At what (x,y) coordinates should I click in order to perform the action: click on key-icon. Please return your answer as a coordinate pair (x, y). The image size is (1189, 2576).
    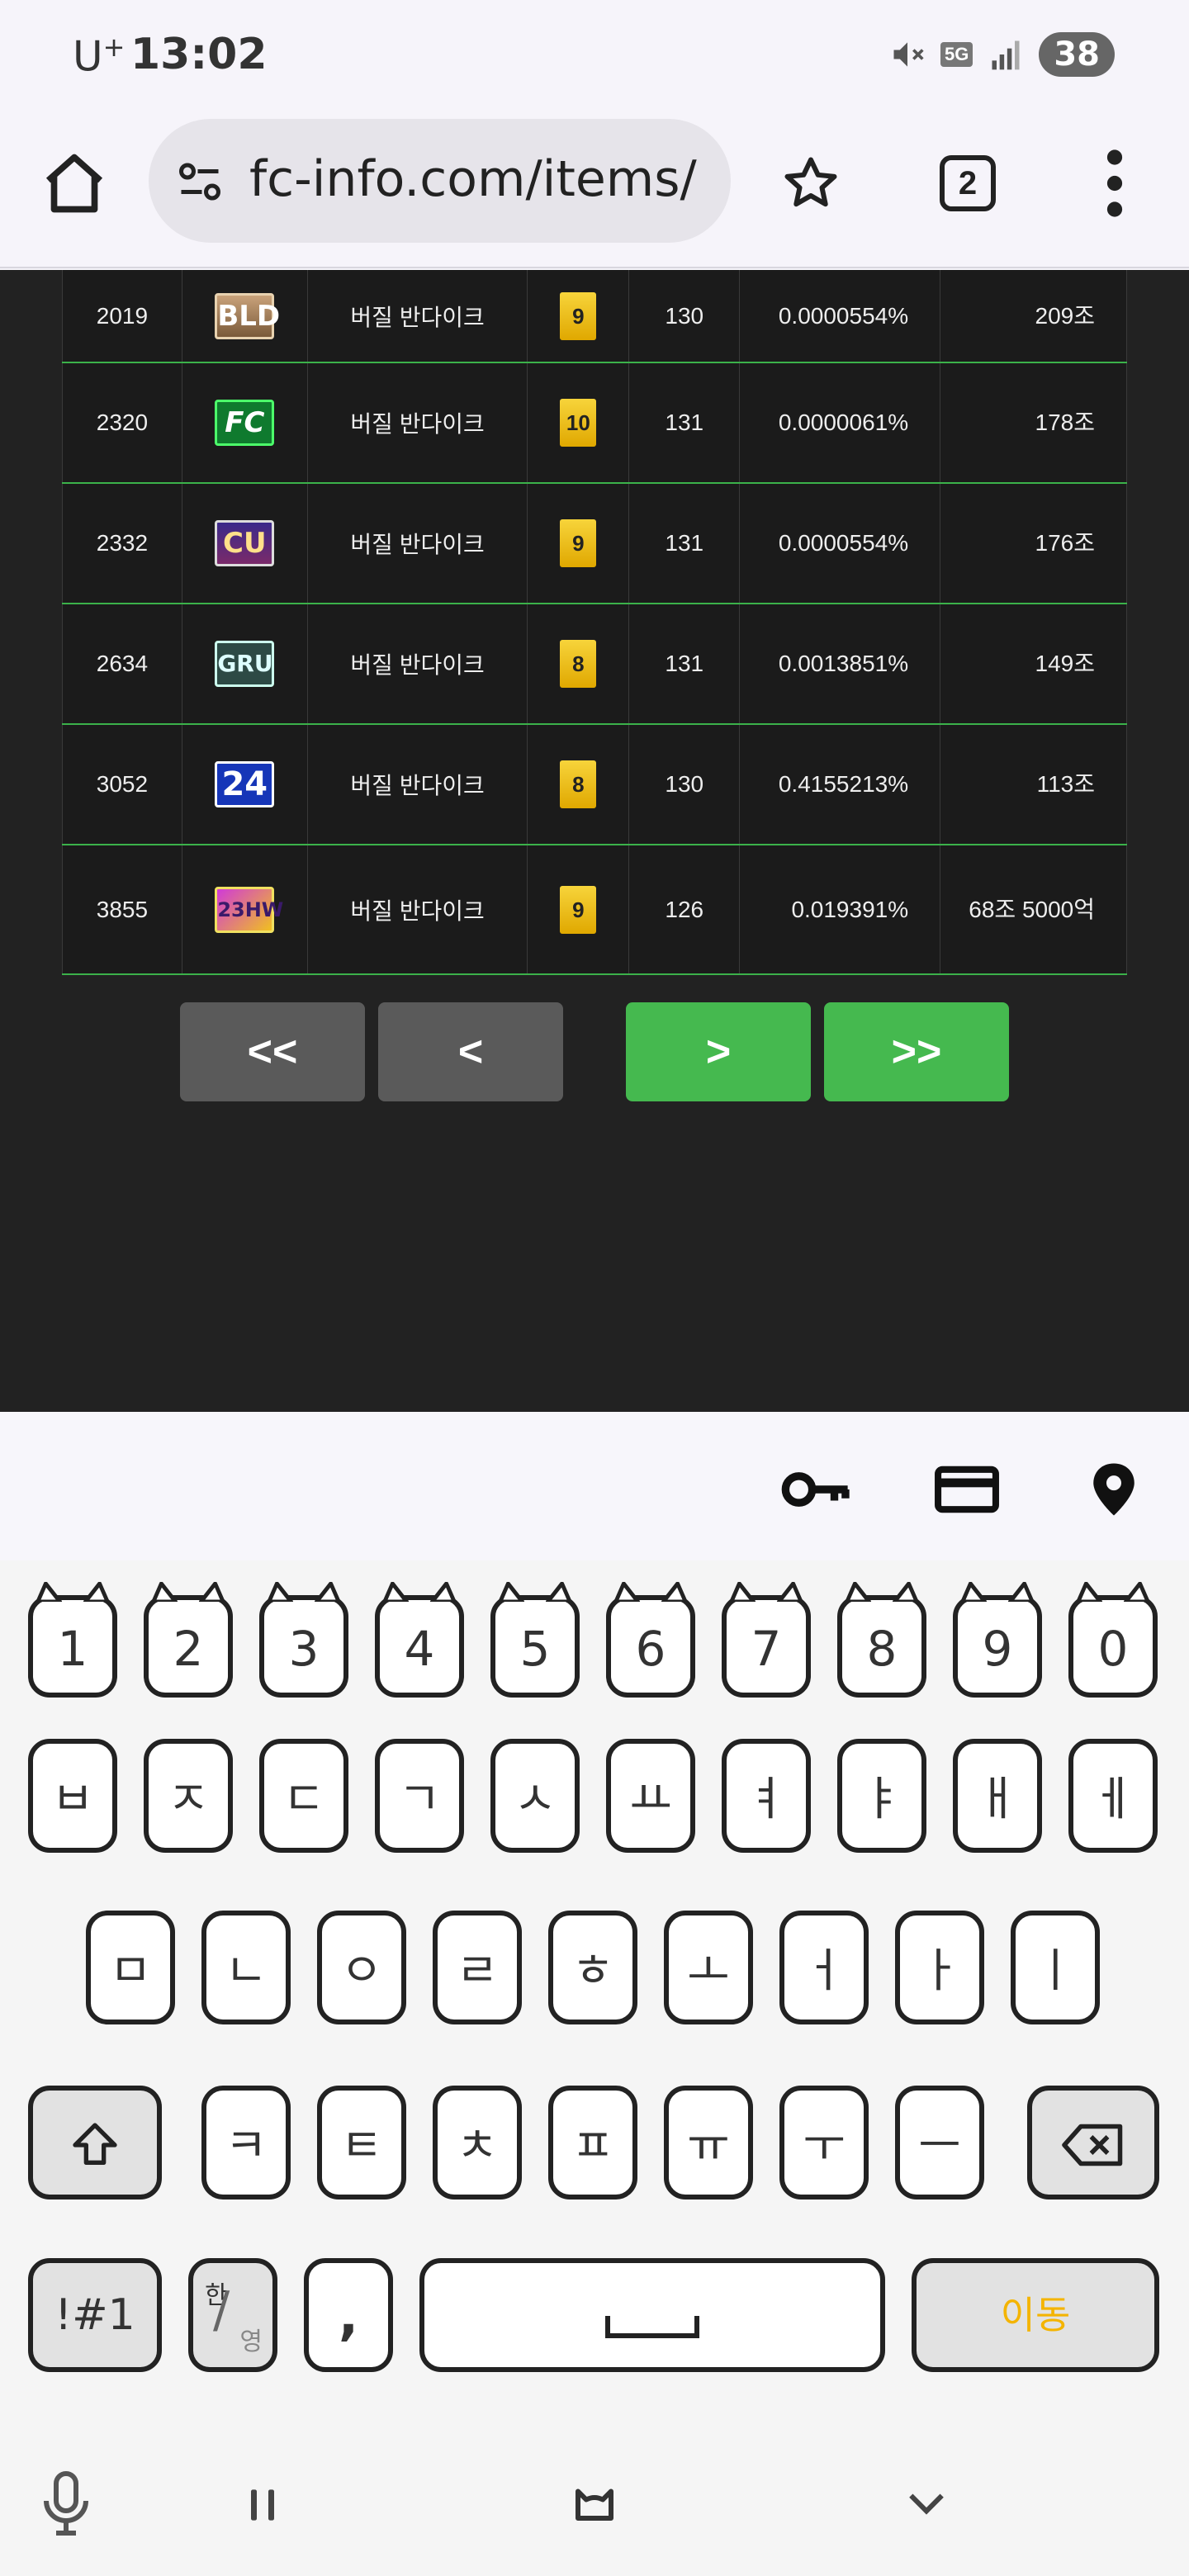
    Looking at the image, I should click on (816, 1489).